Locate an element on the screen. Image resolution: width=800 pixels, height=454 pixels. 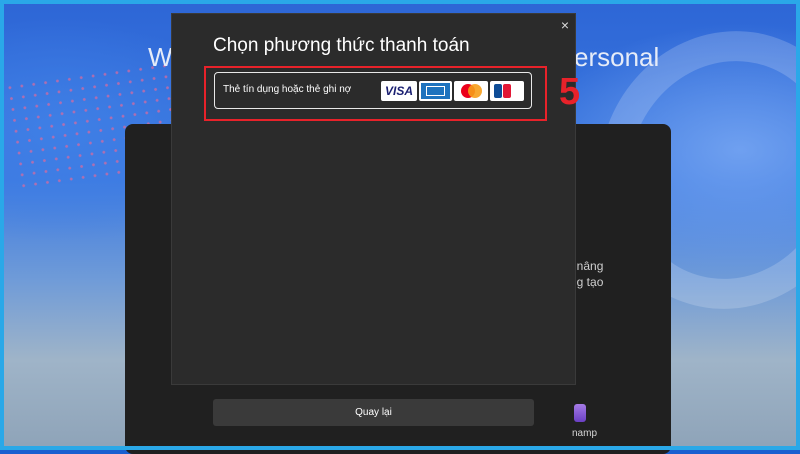
background-bottom-label: namp is located at coordinates (585, 433).